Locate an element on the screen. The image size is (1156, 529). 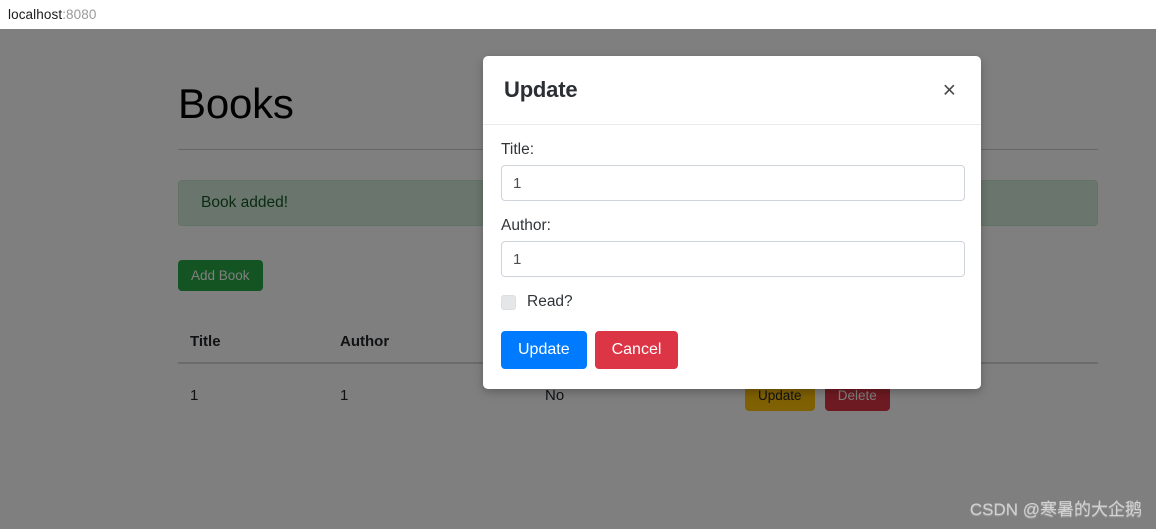
title-field-group: Title: is located at coordinates (733, 171).